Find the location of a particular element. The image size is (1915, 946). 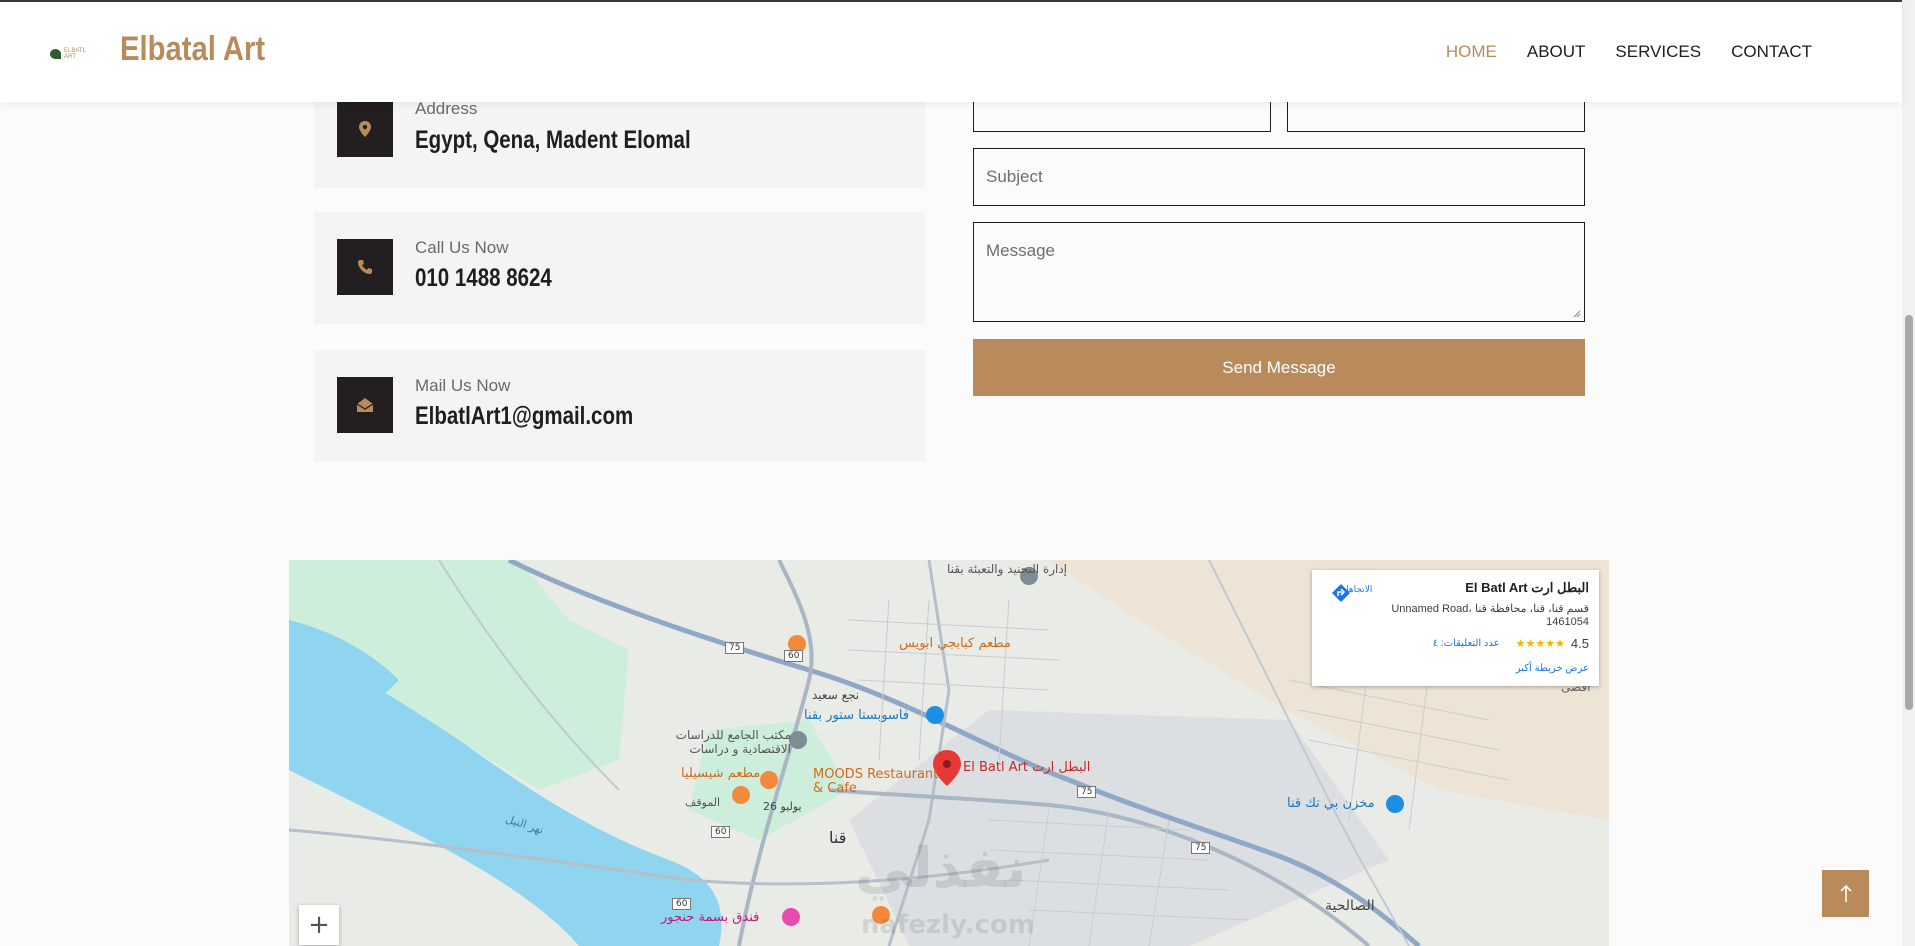

map-label-store: مخزن بي تك قنا is located at coordinates (1331, 803).